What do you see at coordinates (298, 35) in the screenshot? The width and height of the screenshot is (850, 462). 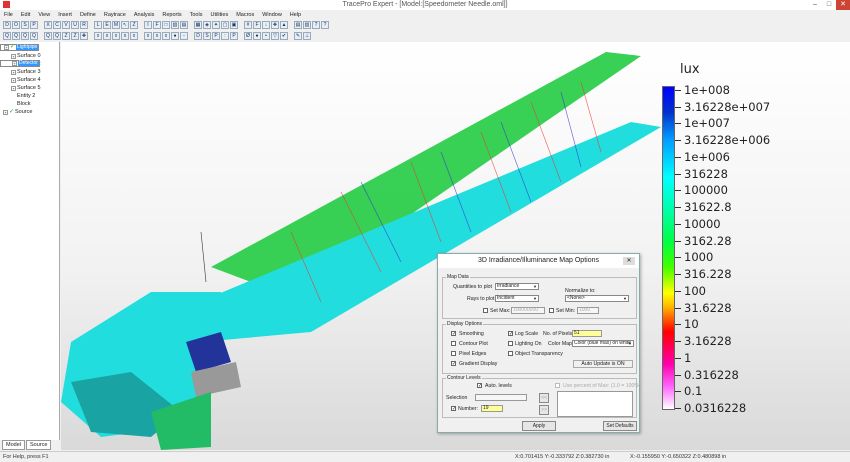 I see `toolbar-button-icon: ✎` at bounding box center [298, 35].